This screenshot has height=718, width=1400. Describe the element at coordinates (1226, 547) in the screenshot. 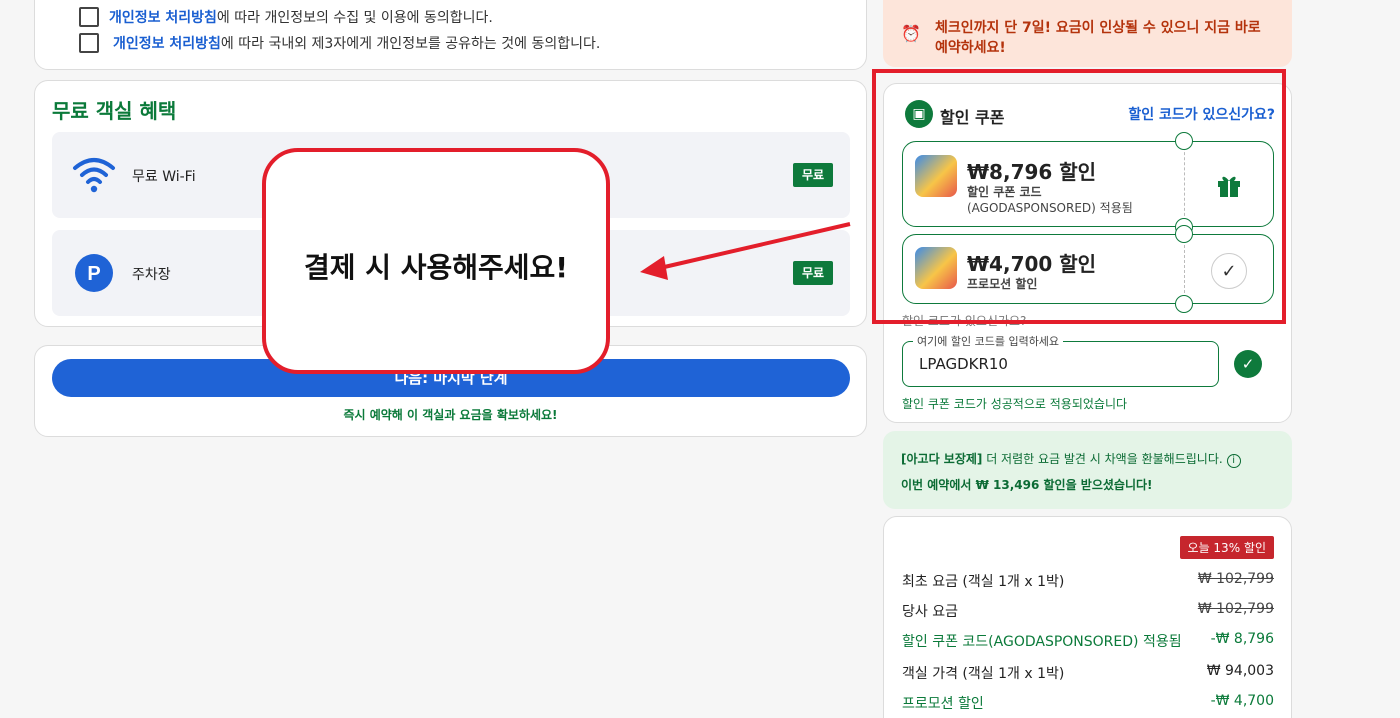

I see `sale-badge: 오늘 13% 할인` at that location.